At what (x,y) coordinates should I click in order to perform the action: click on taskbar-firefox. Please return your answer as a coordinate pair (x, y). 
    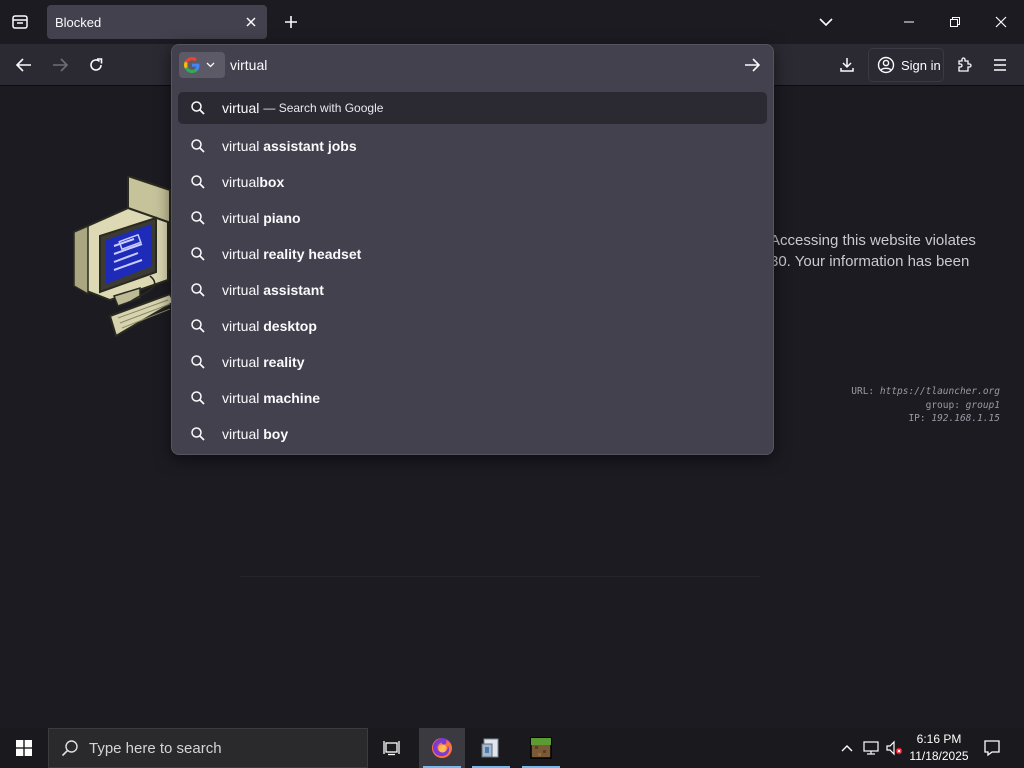
    Looking at the image, I should click on (442, 748).